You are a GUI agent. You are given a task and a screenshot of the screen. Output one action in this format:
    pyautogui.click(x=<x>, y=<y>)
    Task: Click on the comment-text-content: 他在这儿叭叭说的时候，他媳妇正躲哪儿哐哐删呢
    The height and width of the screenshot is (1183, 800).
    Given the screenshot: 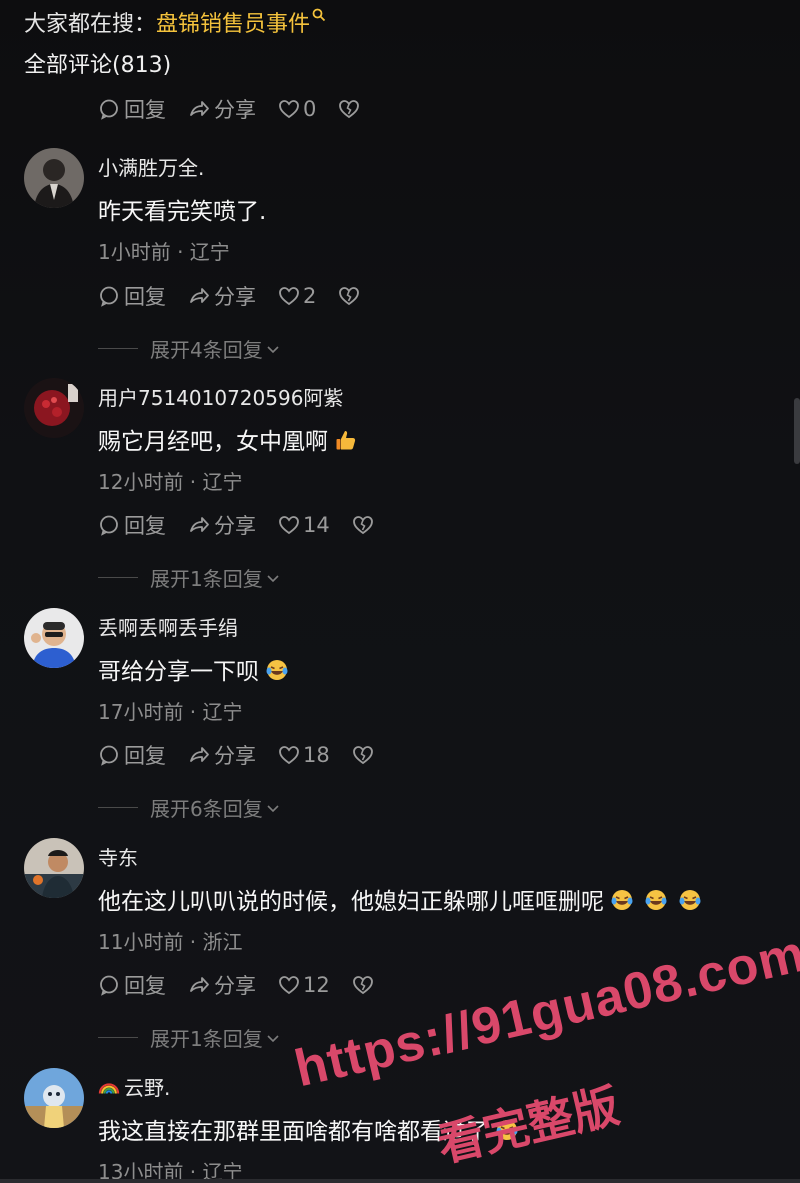 What is the action you would take?
    pyautogui.click(x=351, y=902)
    